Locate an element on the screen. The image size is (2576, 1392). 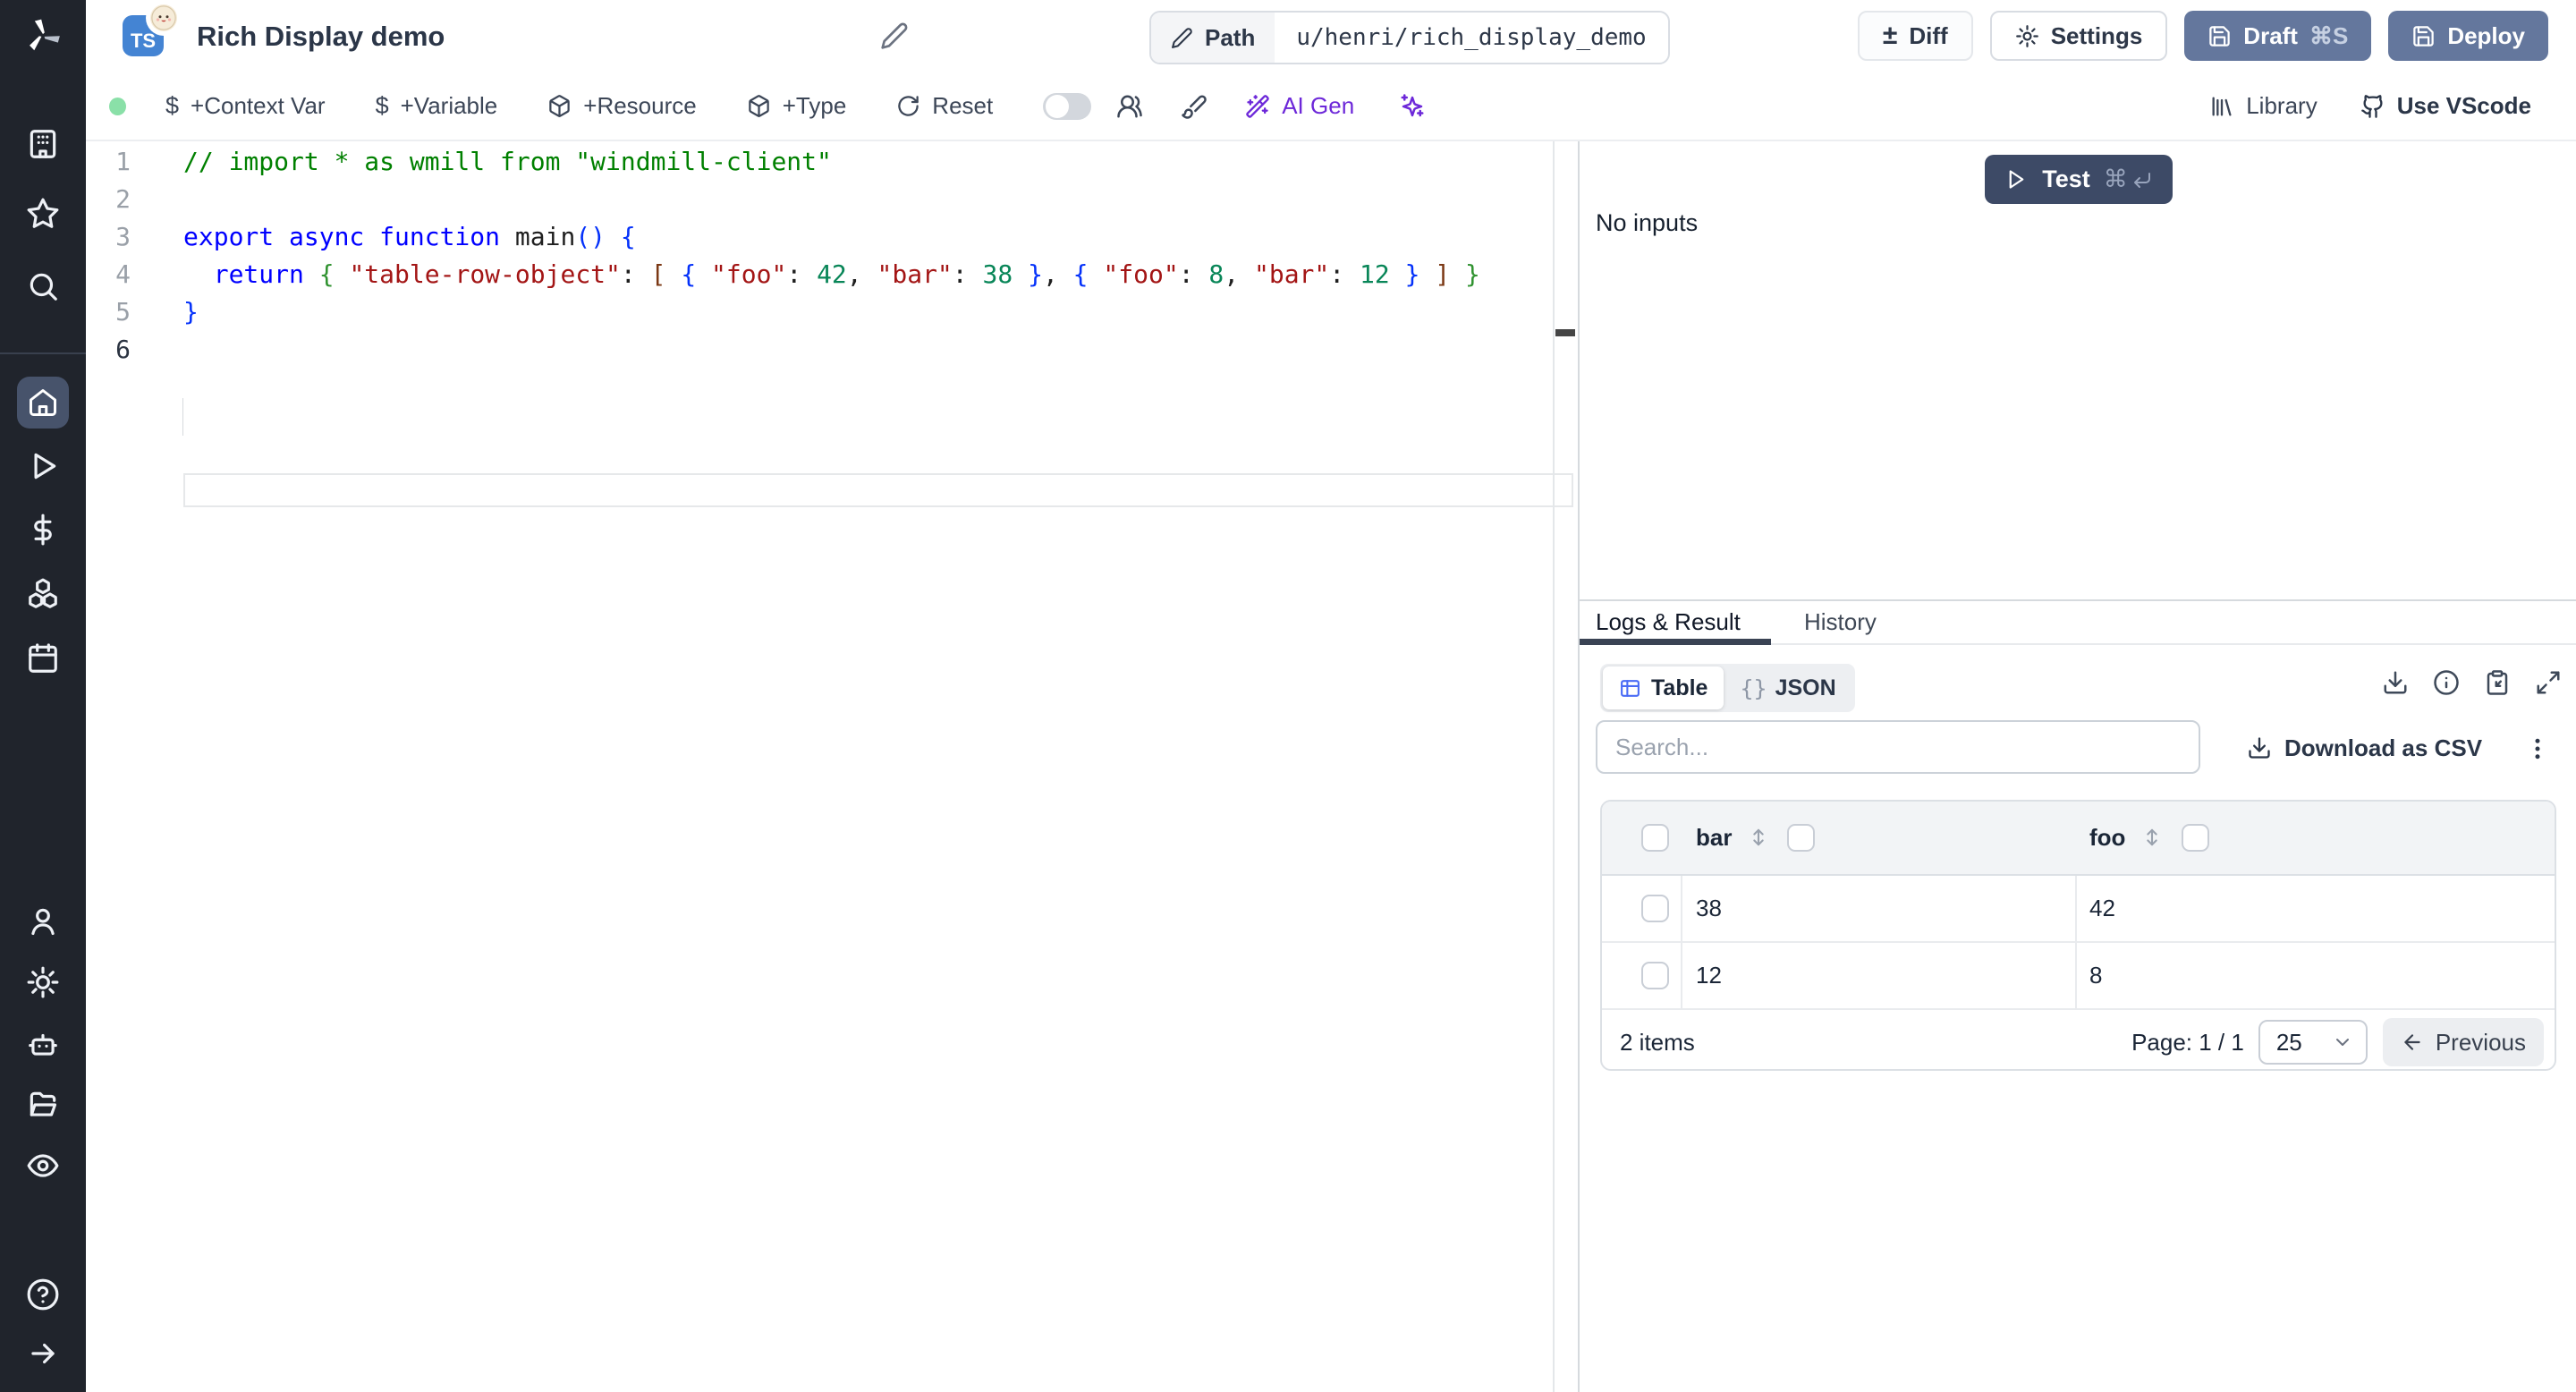
sparkles-icon is located at coordinates (1412, 104).